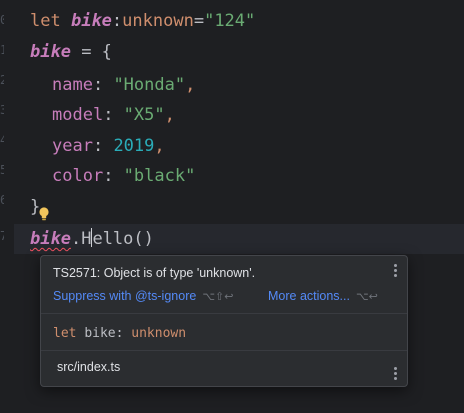  I want to click on equals: =, so click(199, 21).